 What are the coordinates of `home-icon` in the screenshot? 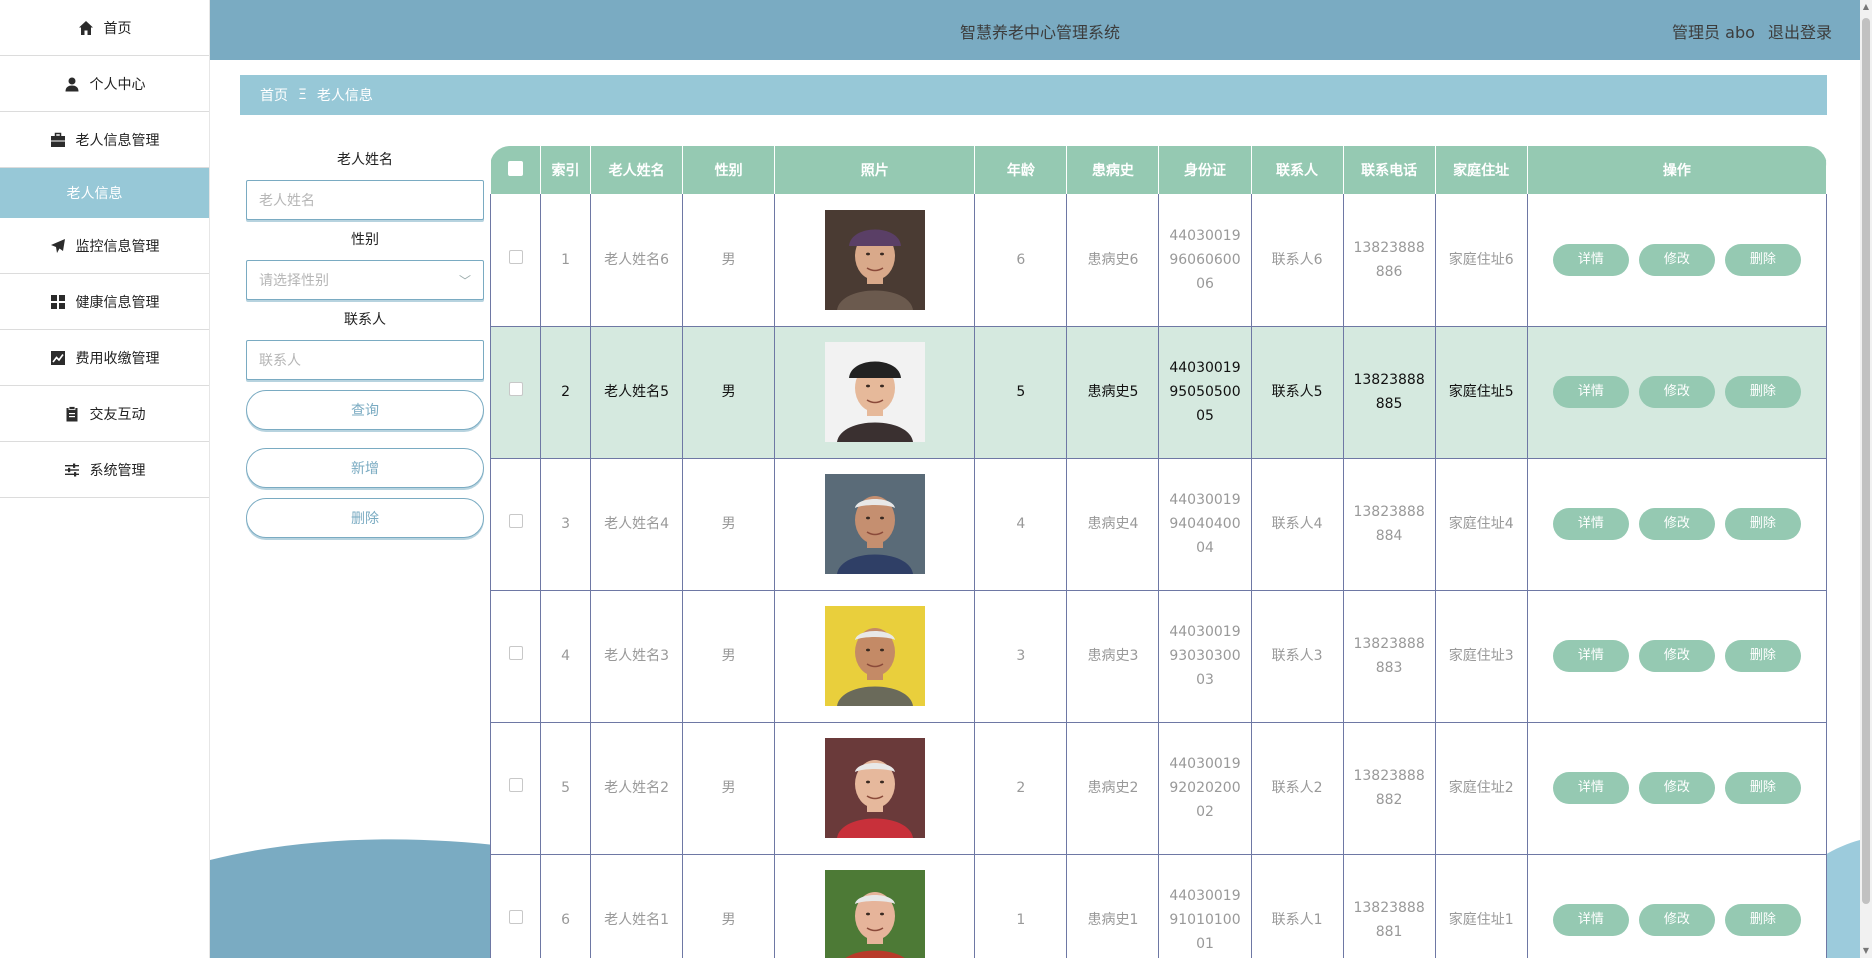 It's located at (86, 28).